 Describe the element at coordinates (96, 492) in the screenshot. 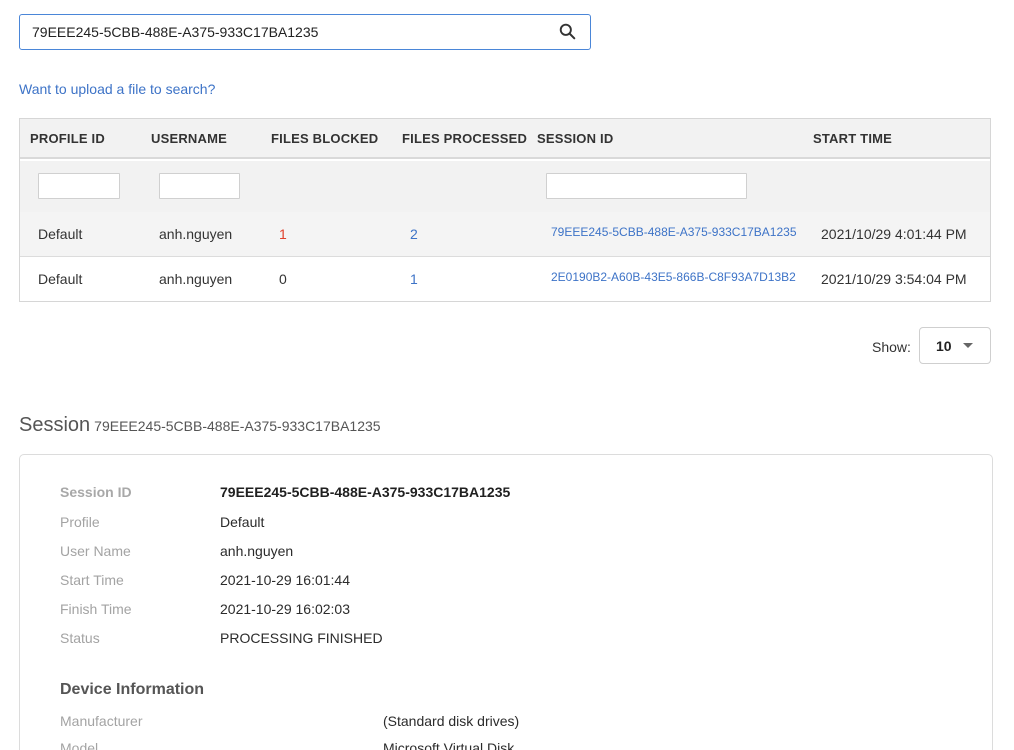

I see `field-label-session-id: Session ID` at that location.